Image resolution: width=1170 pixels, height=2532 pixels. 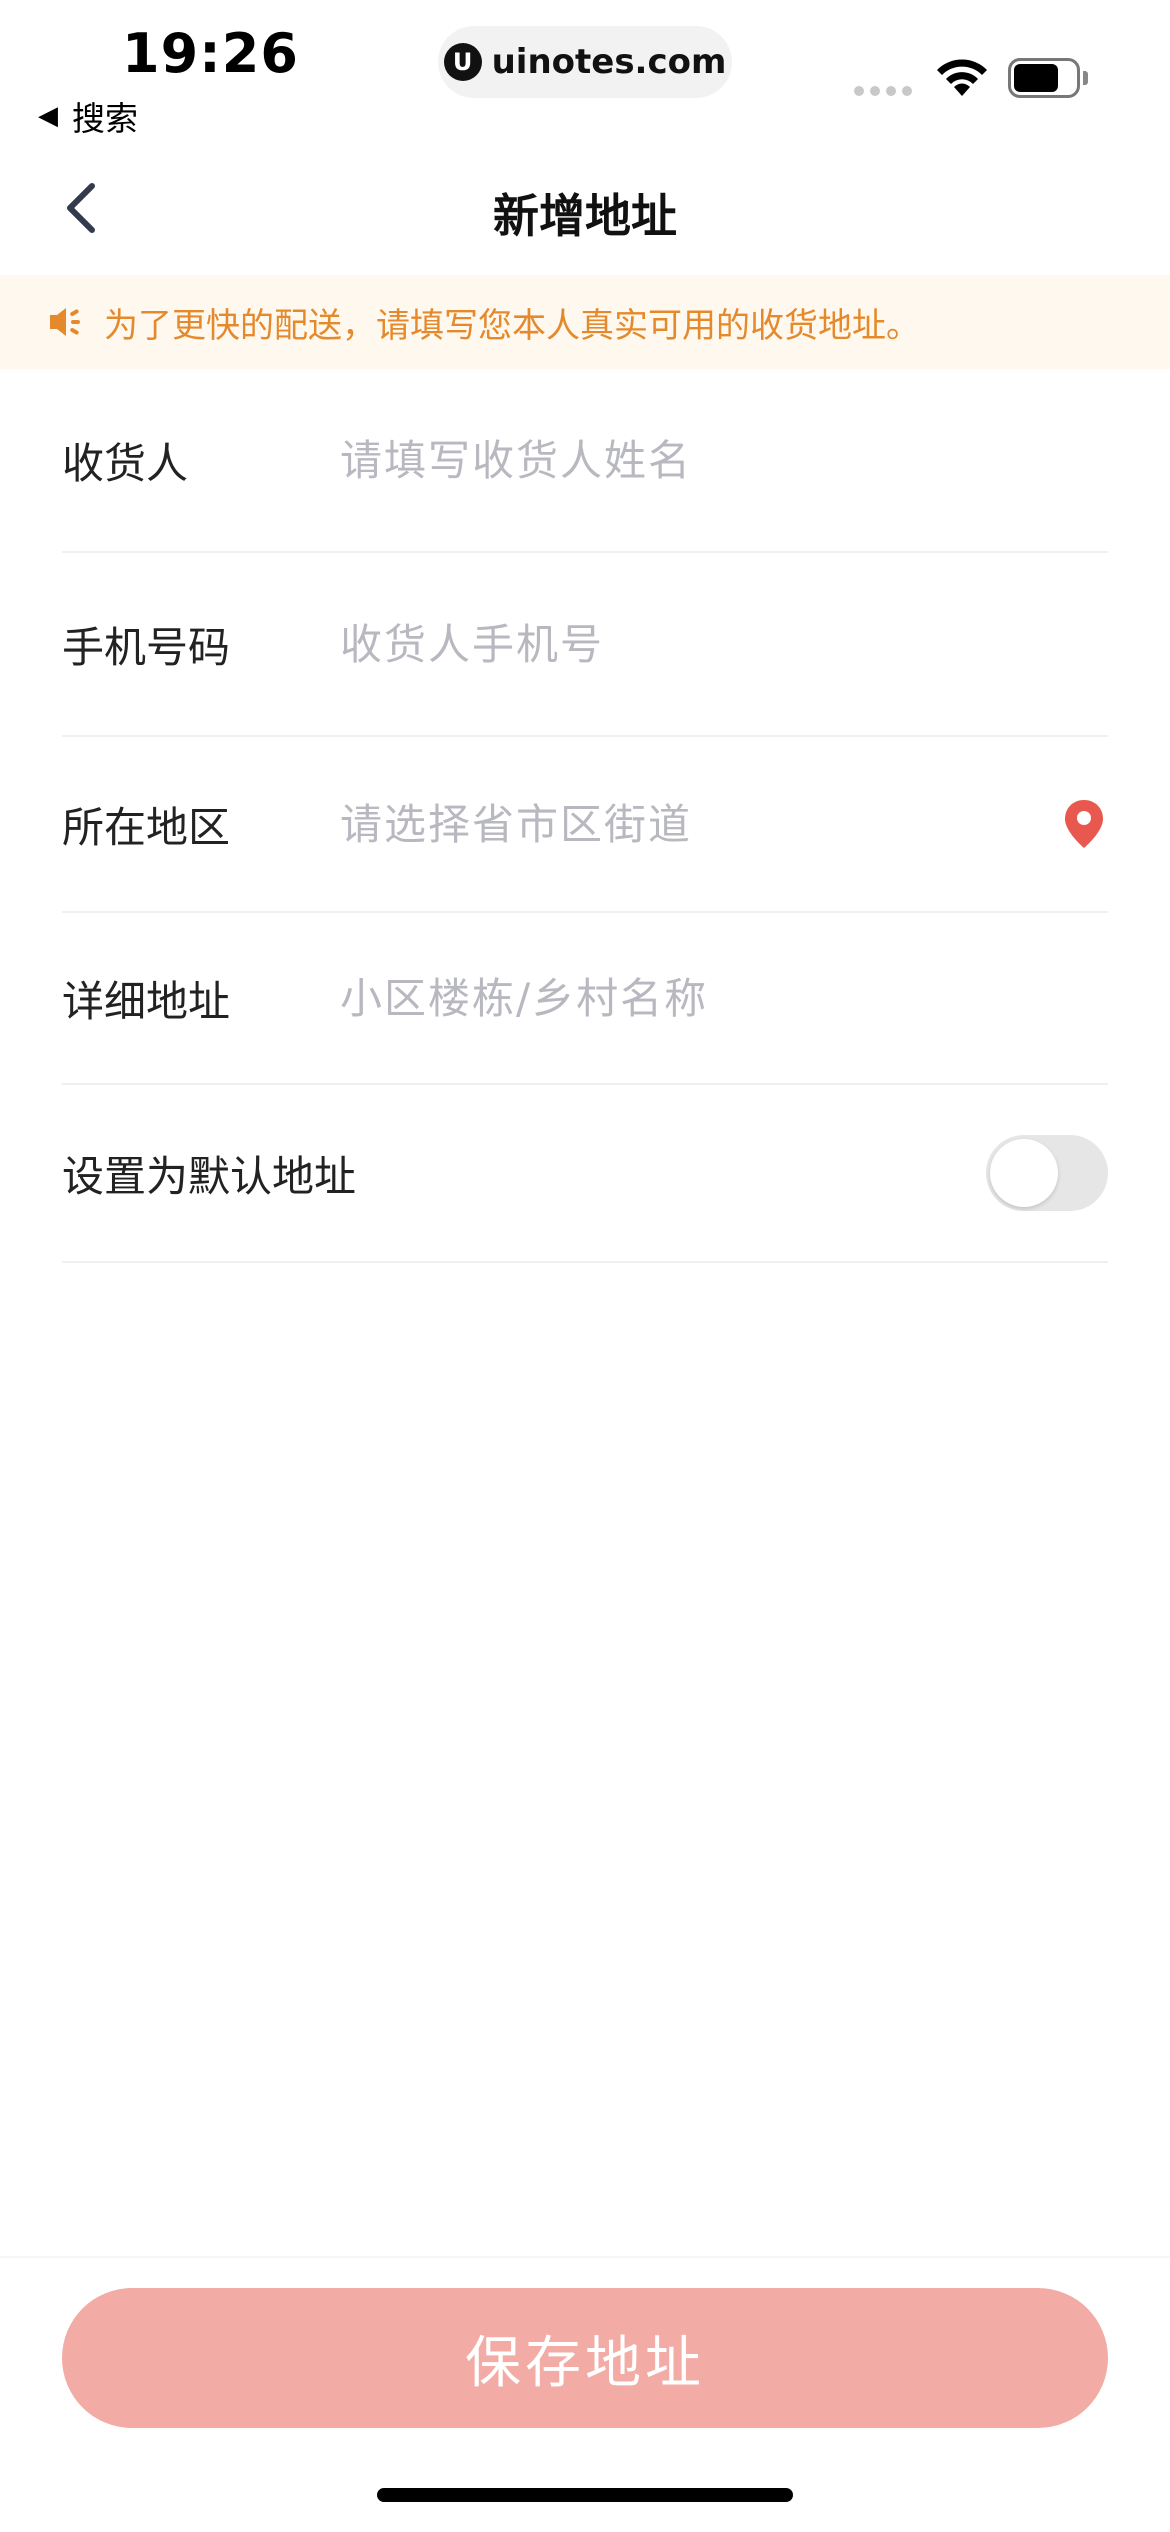 What do you see at coordinates (883, 91) in the screenshot?
I see `signal-icon` at bounding box center [883, 91].